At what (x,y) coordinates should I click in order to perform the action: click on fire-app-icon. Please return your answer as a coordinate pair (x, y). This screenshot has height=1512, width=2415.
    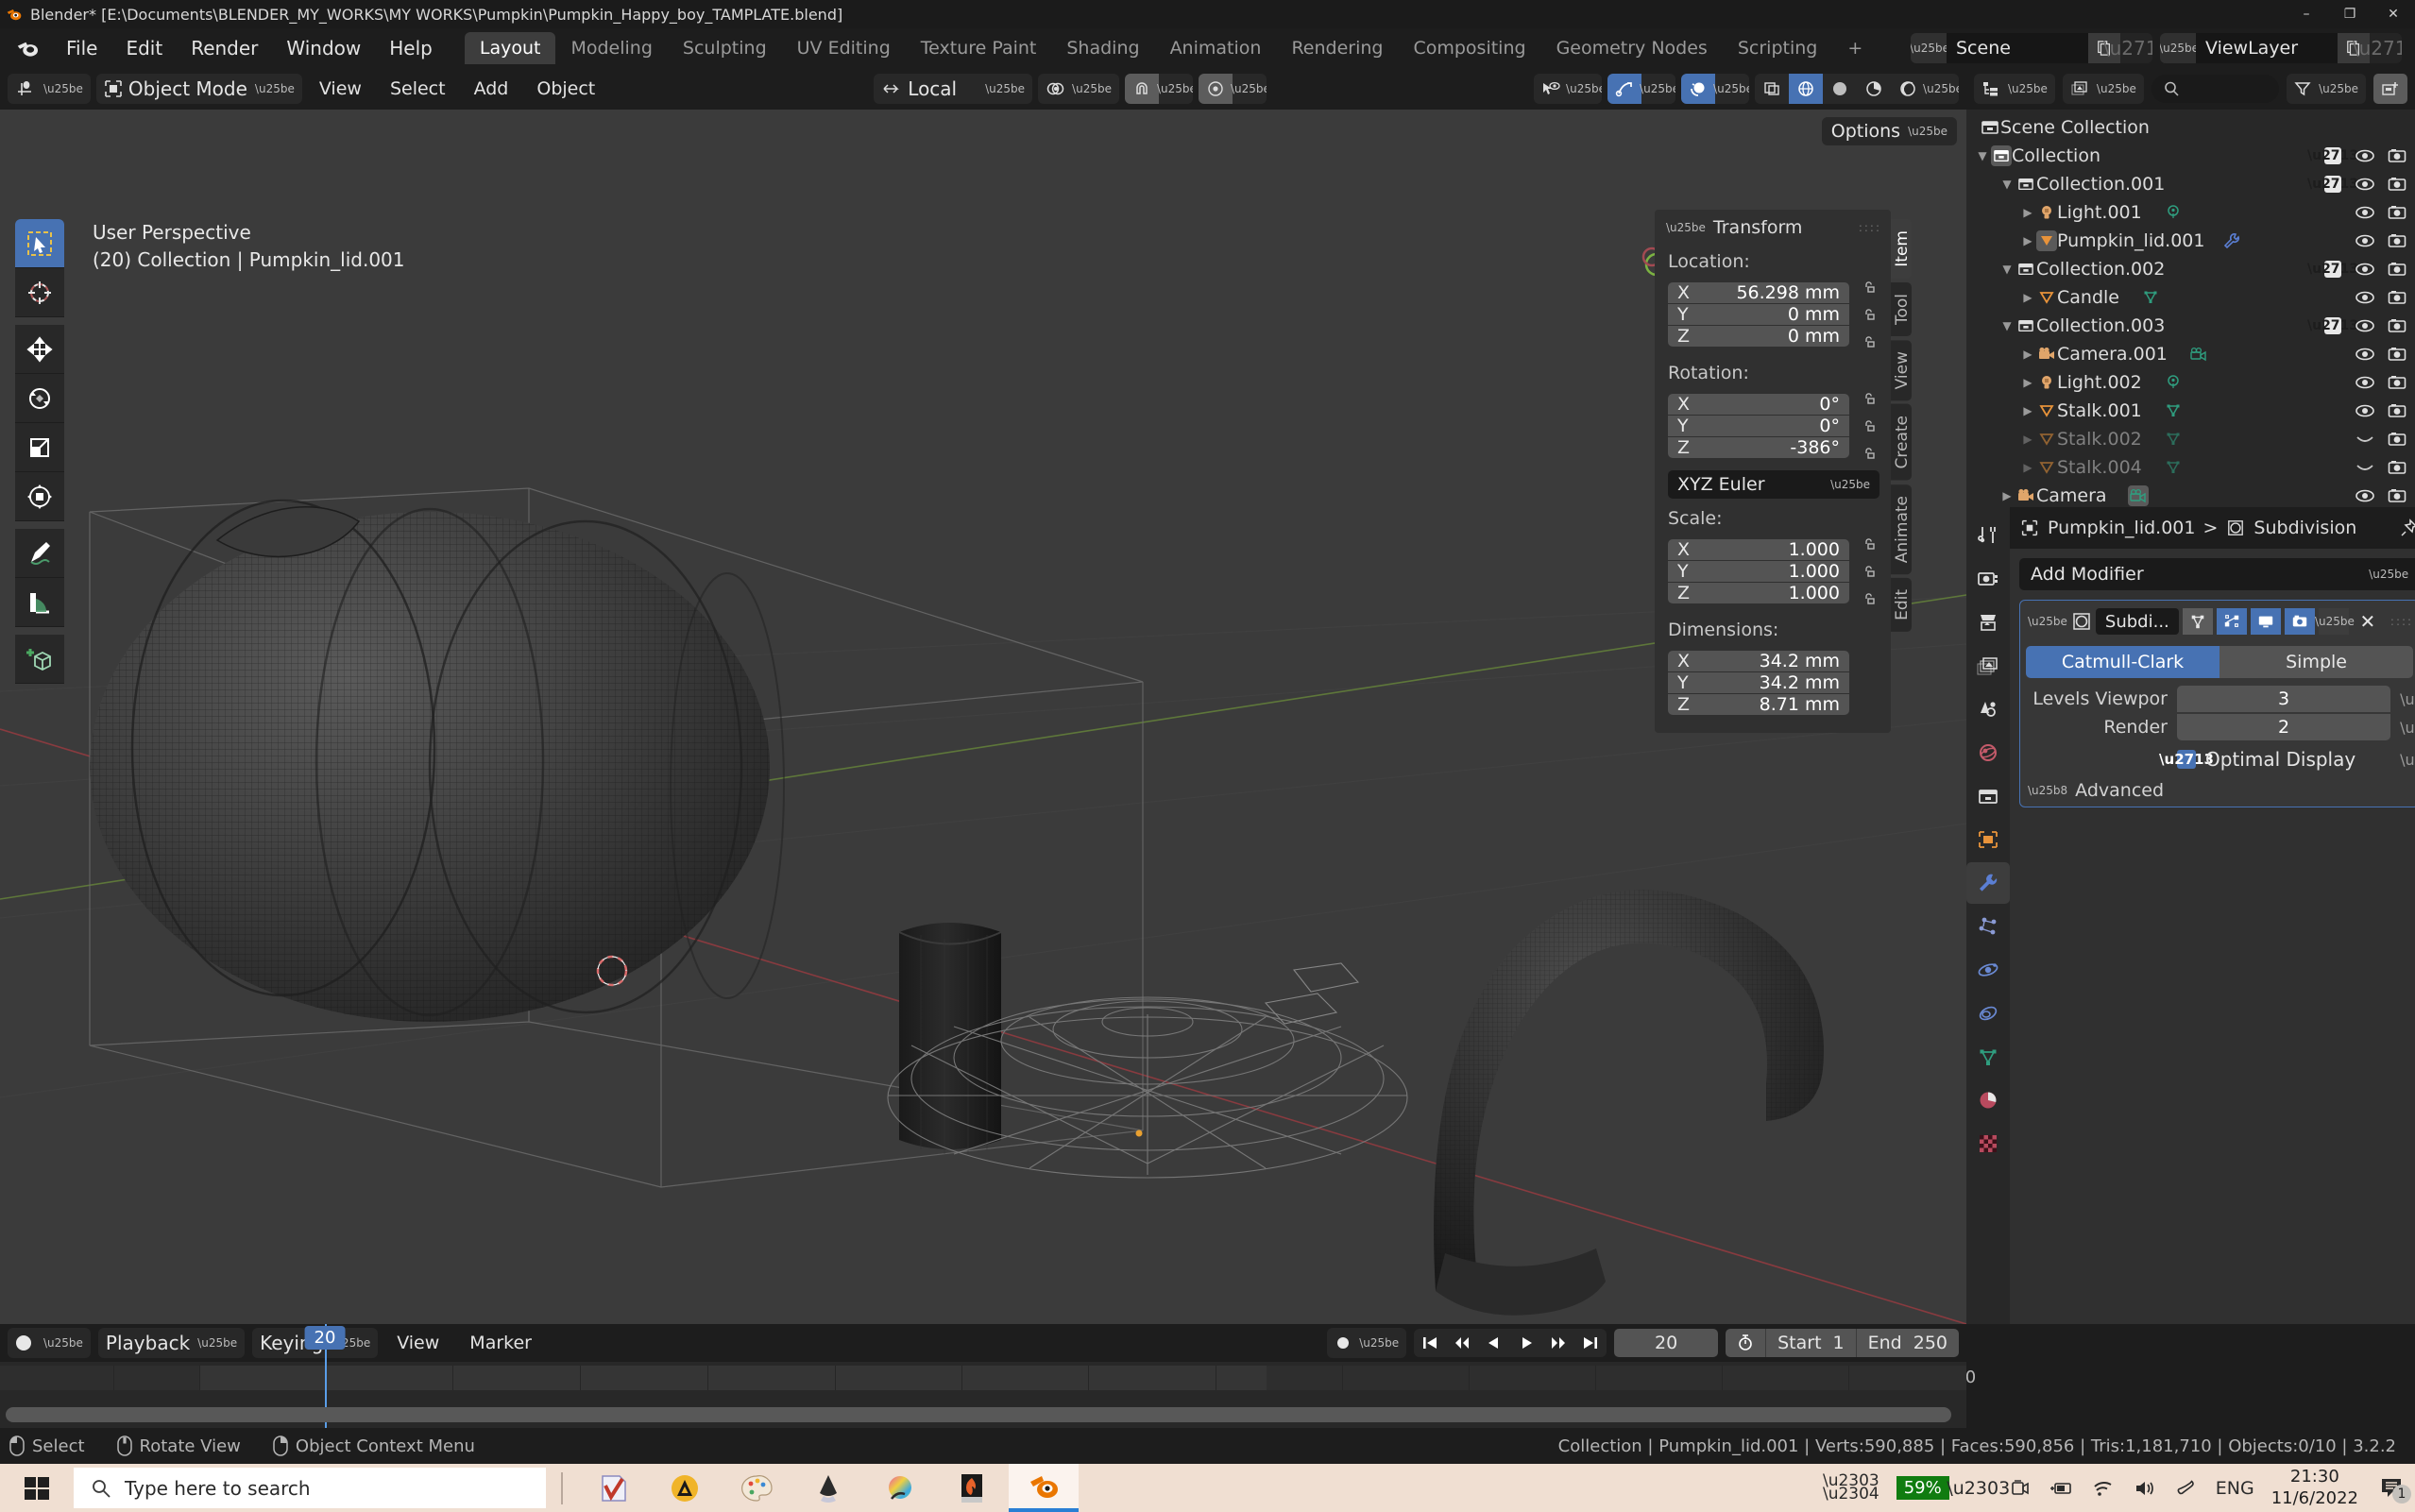
    Looking at the image, I should click on (972, 1488).